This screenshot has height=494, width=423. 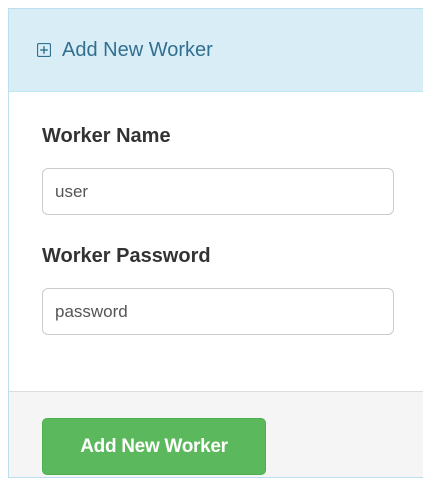 What do you see at coordinates (154, 446) in the screenshot?
I see `add-new-worker-button: Add New Worker` at bounding box center [154, 446].